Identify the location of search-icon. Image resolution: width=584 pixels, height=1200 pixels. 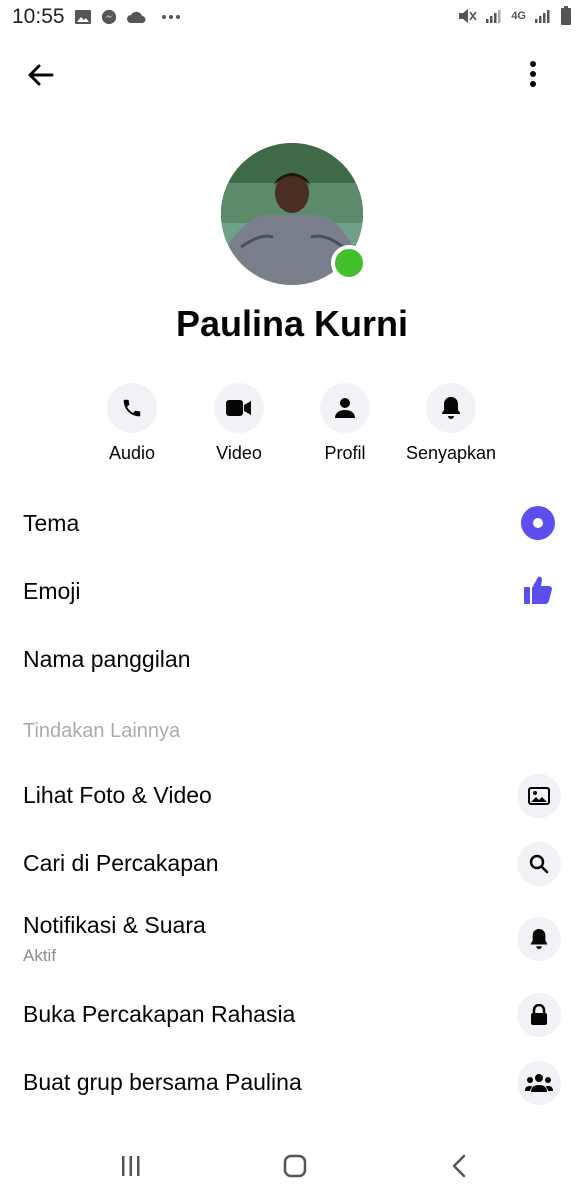
(539, 864).